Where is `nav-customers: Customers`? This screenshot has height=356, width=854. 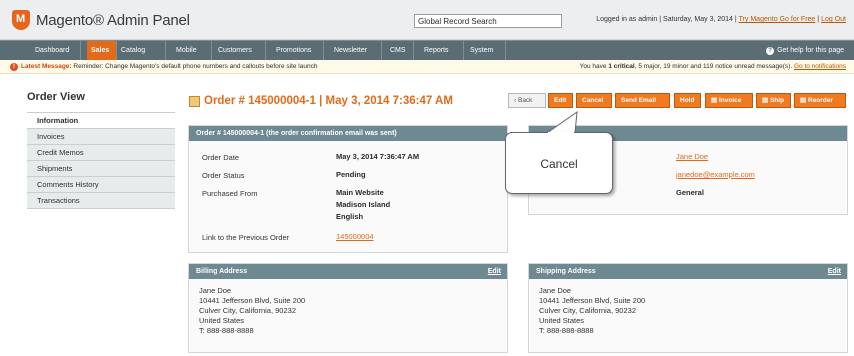 nav-customers: Customers is located at coordinates (240, 50).